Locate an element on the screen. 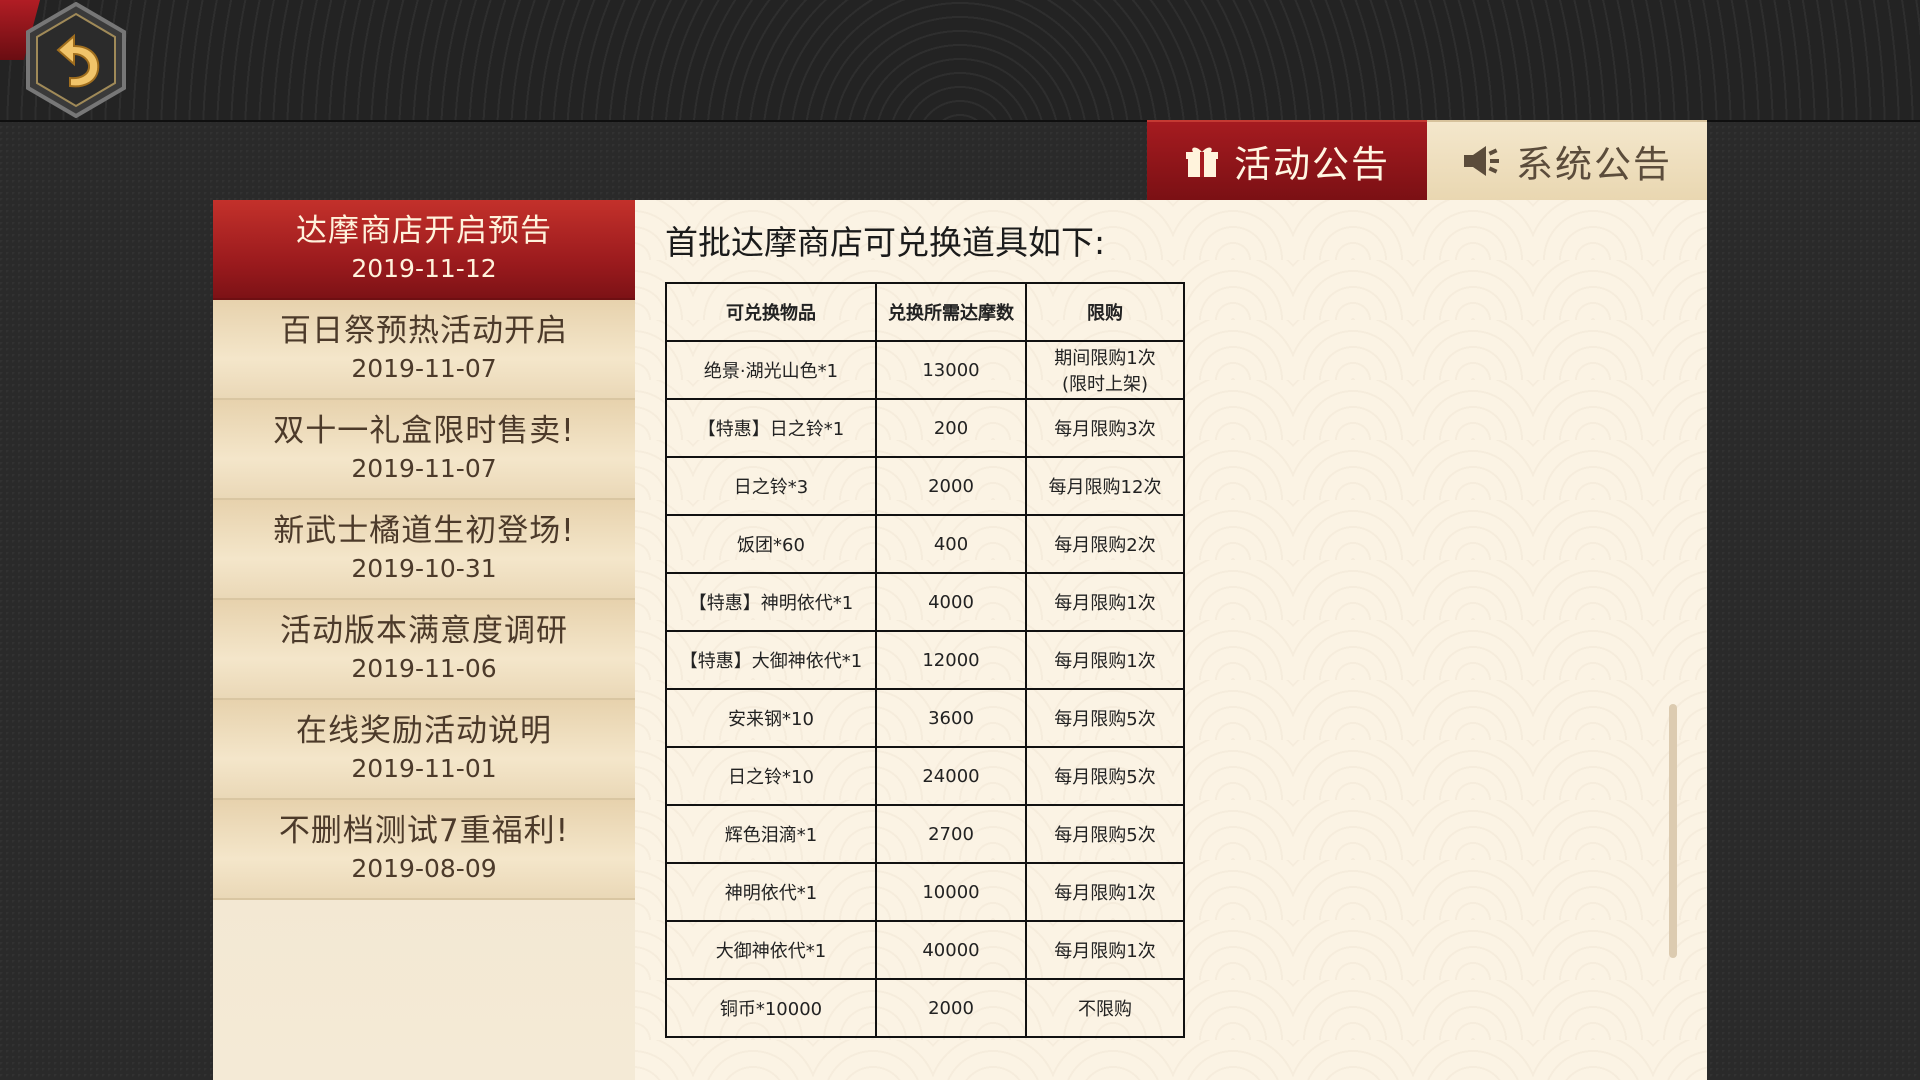 This screenshot has width=1920, height=1080. item-name: 日之铃*10 is located at coordinates (771, 776).